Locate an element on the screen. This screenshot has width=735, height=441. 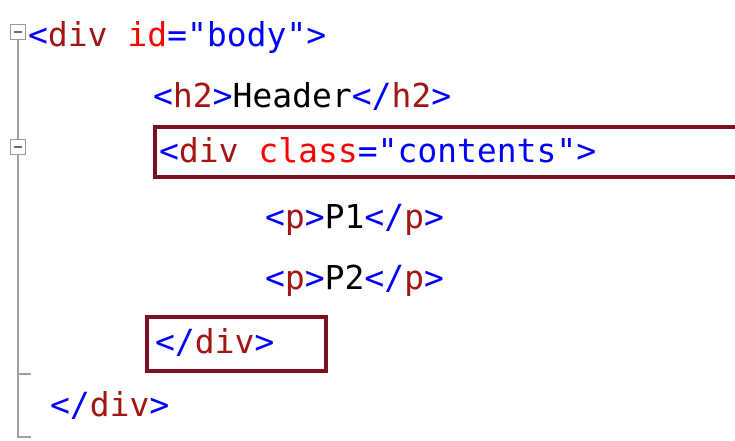
code-line-6: </div> is located at coordinates (214, 342).